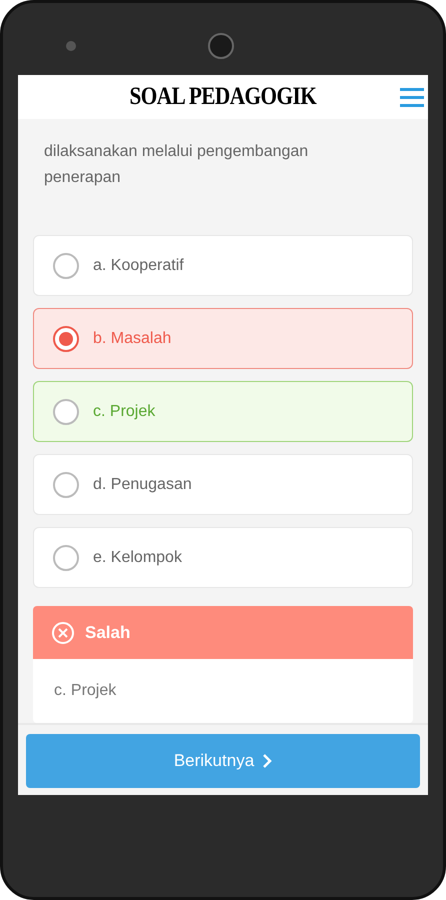 This screenshot has width=446, height=900. I want to click on app-title: SOAL PEDAGOGIK, so click(223, 97).